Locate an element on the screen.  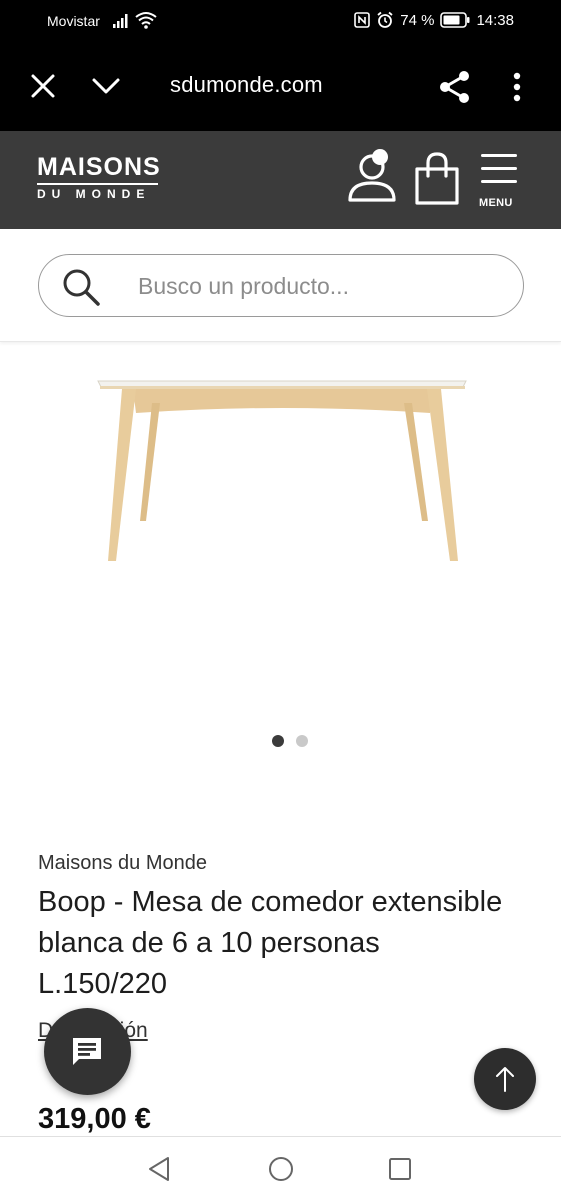
home-circle-icon is located at coordinates (281, 1169).